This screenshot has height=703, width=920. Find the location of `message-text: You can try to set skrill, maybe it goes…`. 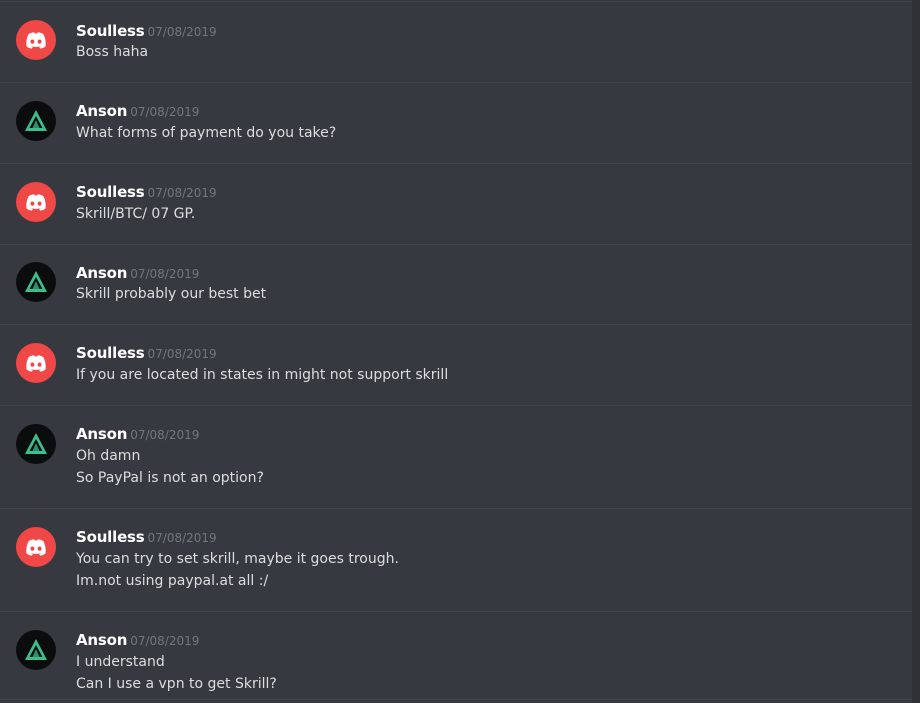

message-text: You can try to set skrill, maybe it goes… is located at coordinates (237, 559).